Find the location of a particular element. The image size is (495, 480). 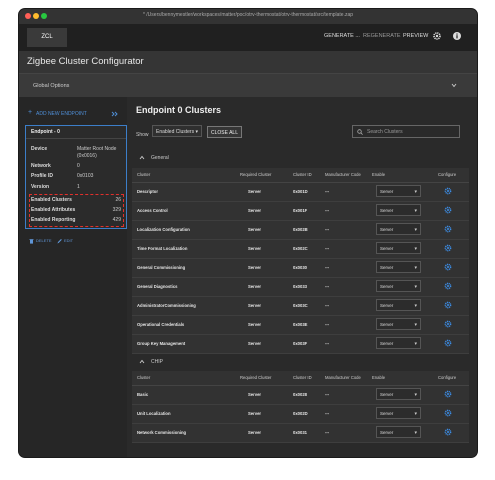

close-all-button: CLOSE ALL is located at coordinates (224, 132).